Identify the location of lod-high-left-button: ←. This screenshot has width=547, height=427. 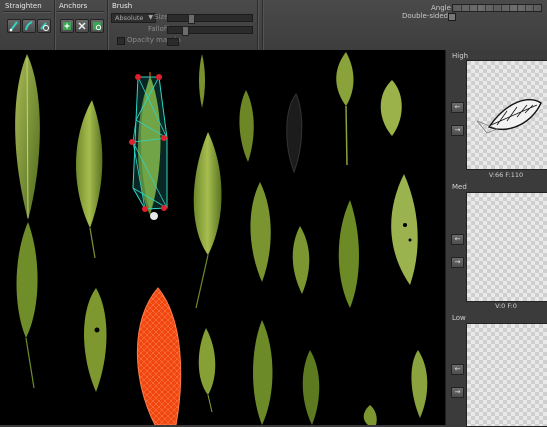
(457, 107).